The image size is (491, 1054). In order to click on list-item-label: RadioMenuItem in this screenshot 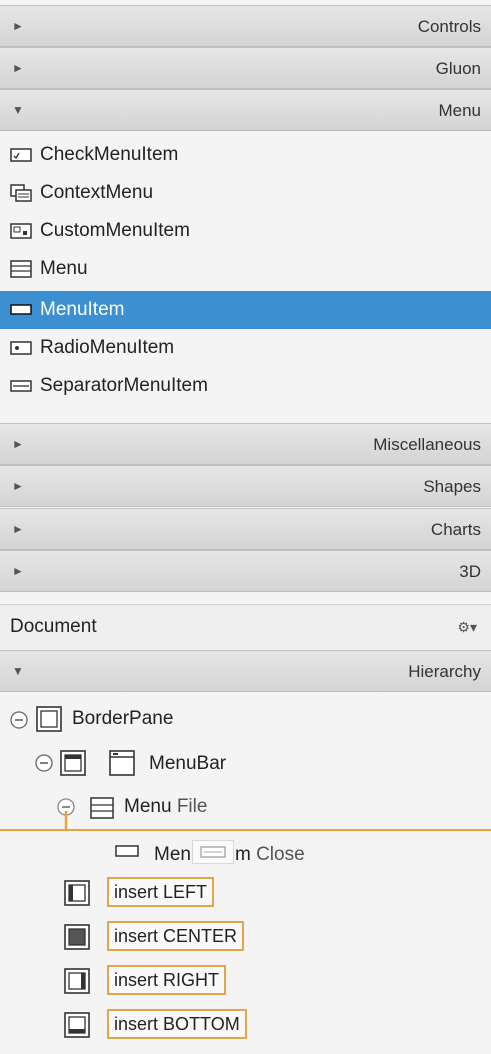, I will do `click(107, 347)`.